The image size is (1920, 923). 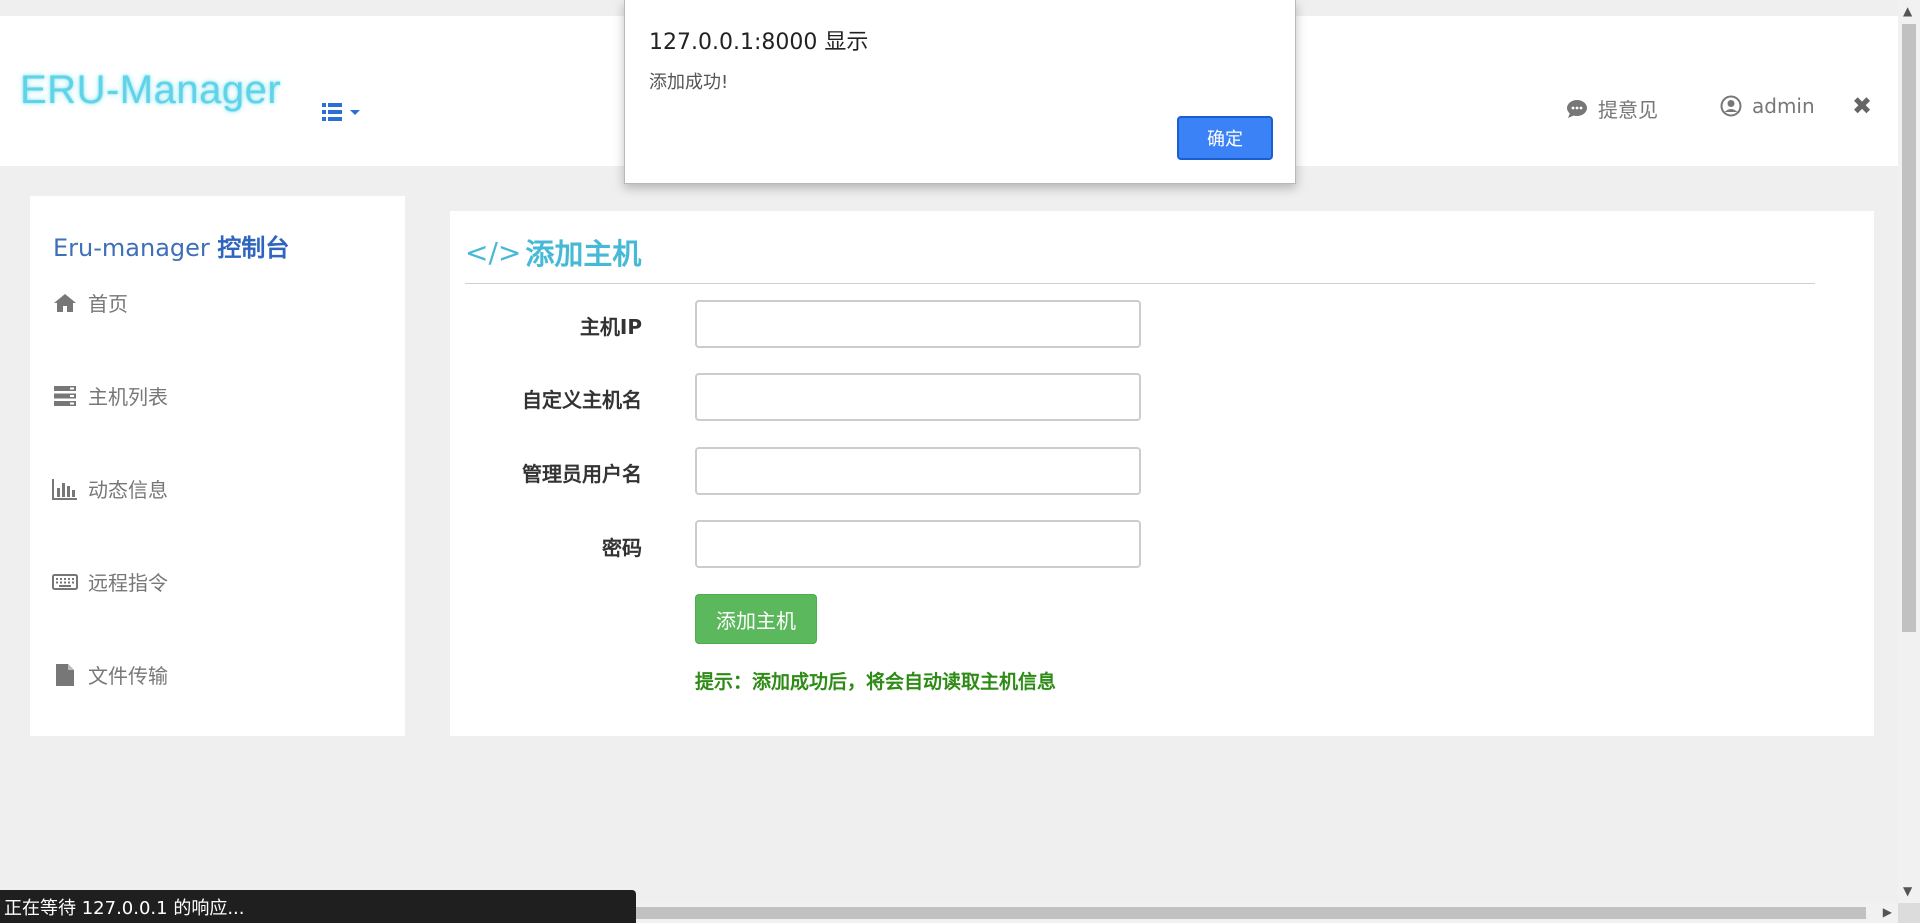 I want to click on vertical-scroll-thumb, so click(x=1909, y=328).